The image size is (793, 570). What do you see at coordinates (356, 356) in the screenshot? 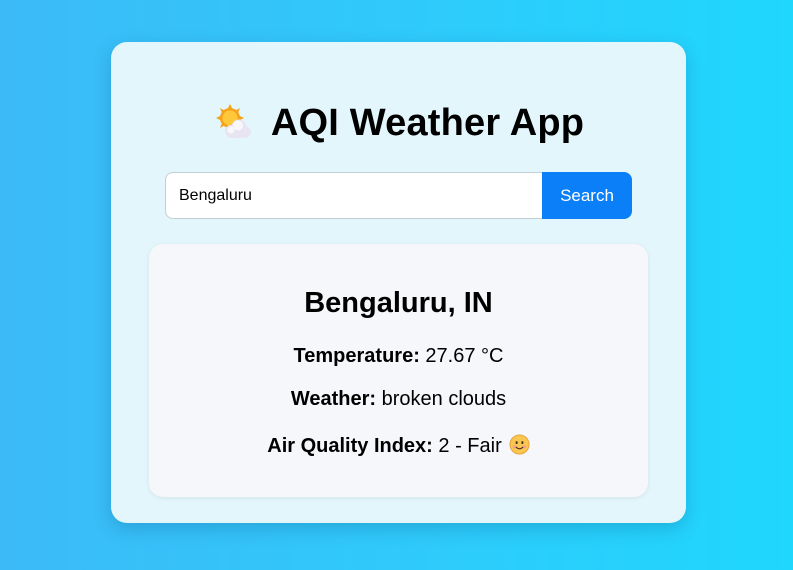
I see `temperature-label: Temperature:` at bounding box center [356, 356].